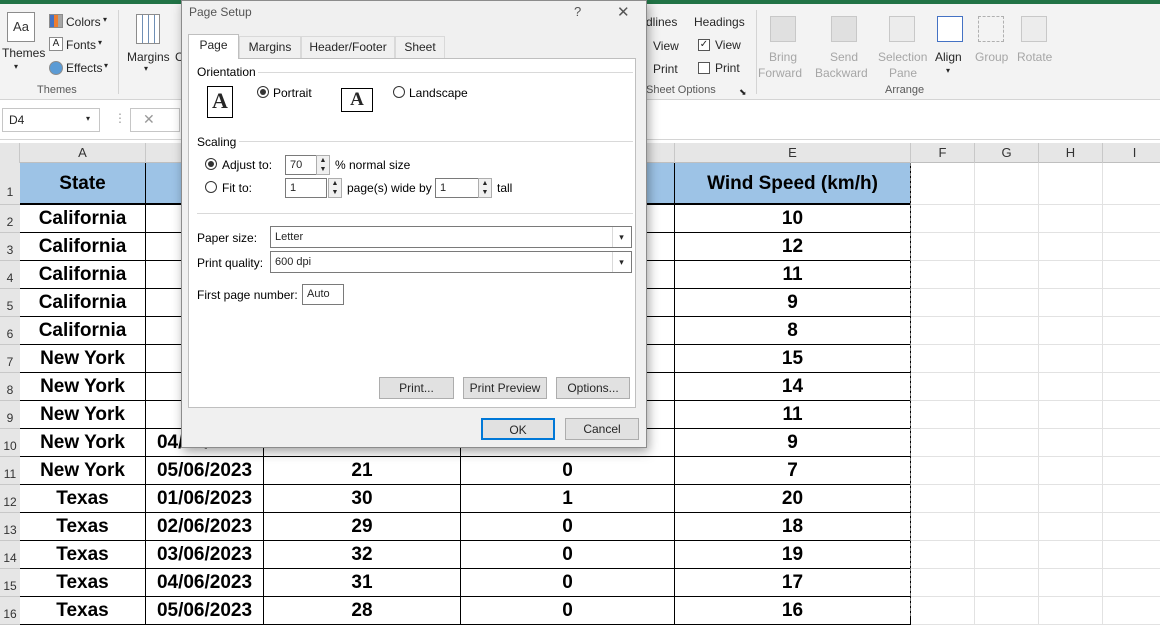  Describe the element at coordinates (568, 499) in the screenshot. I see `table-cell: 1` at that location.